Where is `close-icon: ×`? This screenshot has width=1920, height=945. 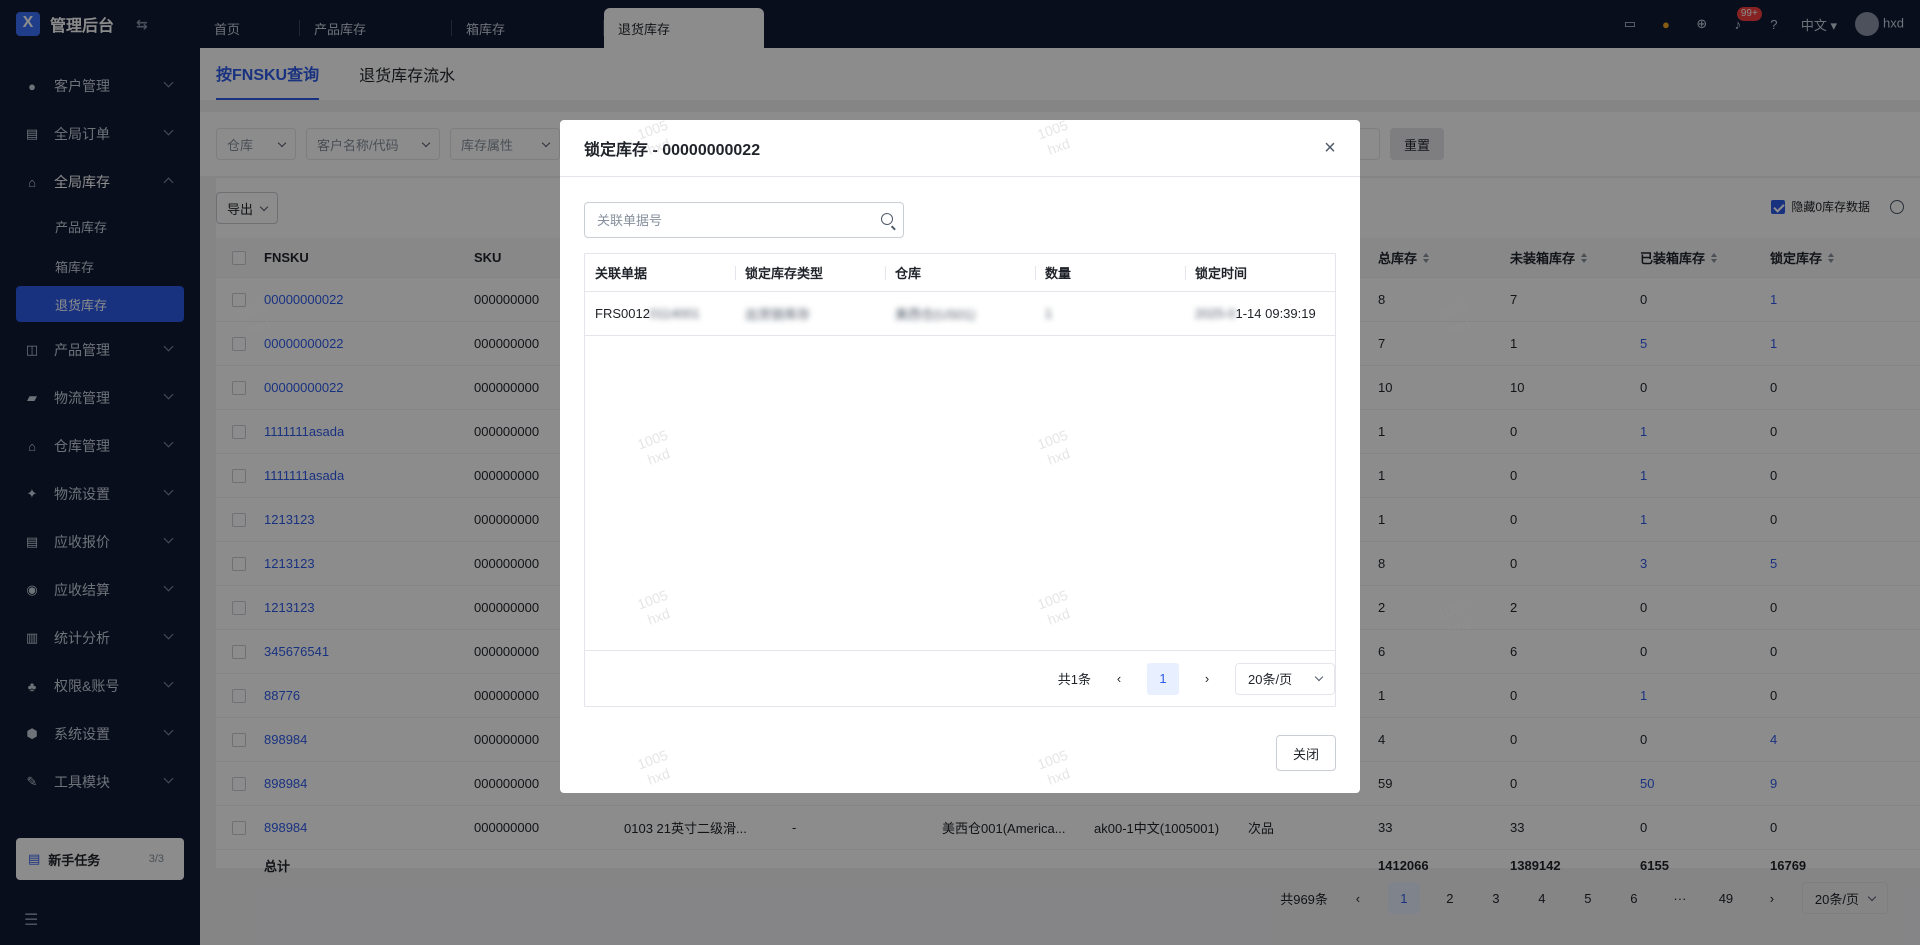
close-icon: × is located at coordinates (1330, 148).